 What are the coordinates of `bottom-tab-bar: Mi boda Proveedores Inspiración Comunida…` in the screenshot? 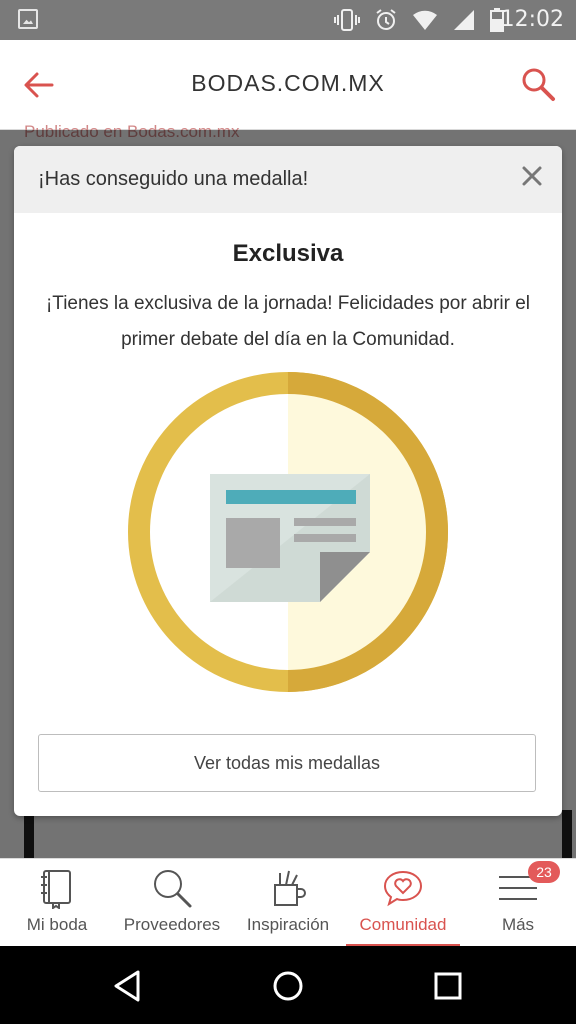 It's located at (288, 902).